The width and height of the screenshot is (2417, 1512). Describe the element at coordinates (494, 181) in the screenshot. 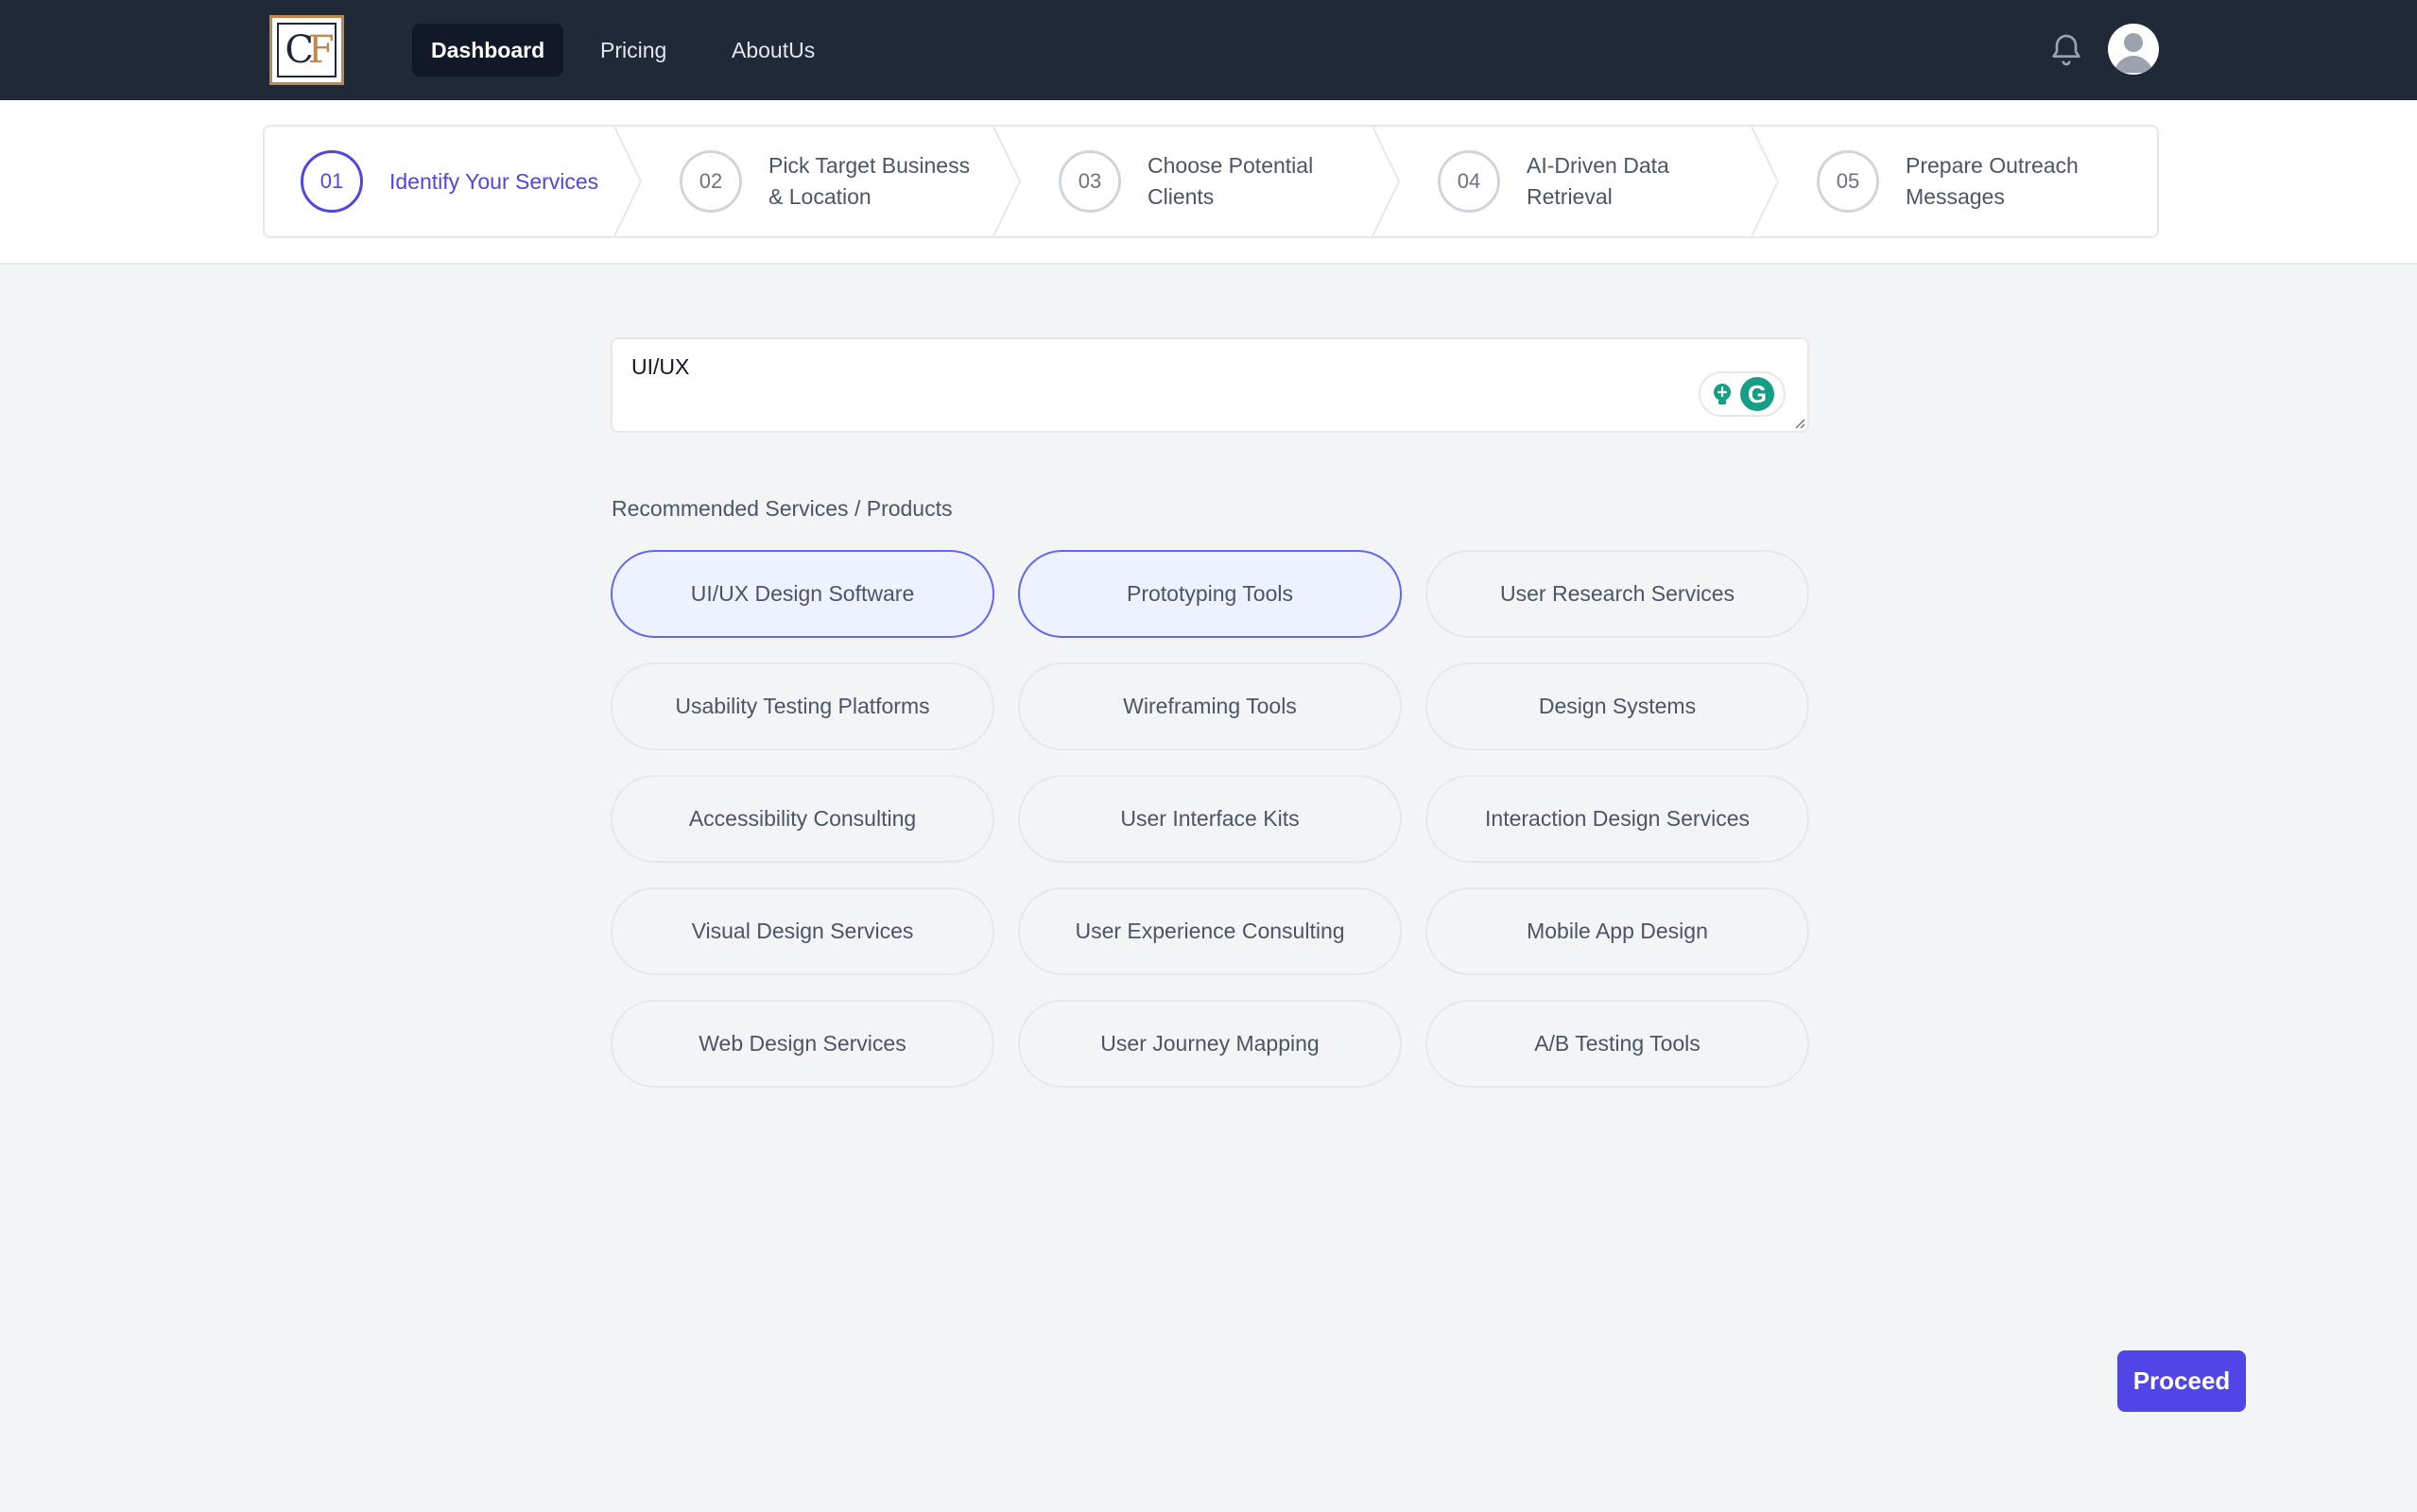

I see `step-label: Identify Your Services` at that location.